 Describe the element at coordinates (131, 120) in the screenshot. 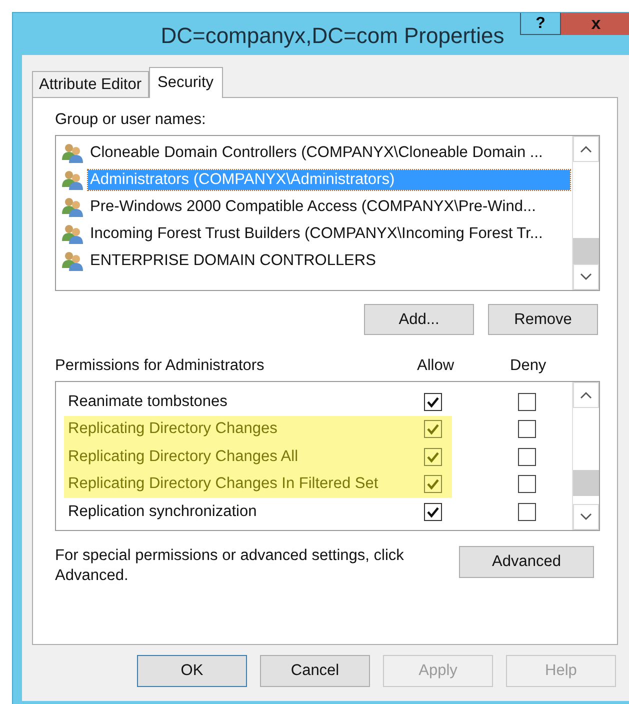

I see `group-list-label: Group or user names:` at that location.